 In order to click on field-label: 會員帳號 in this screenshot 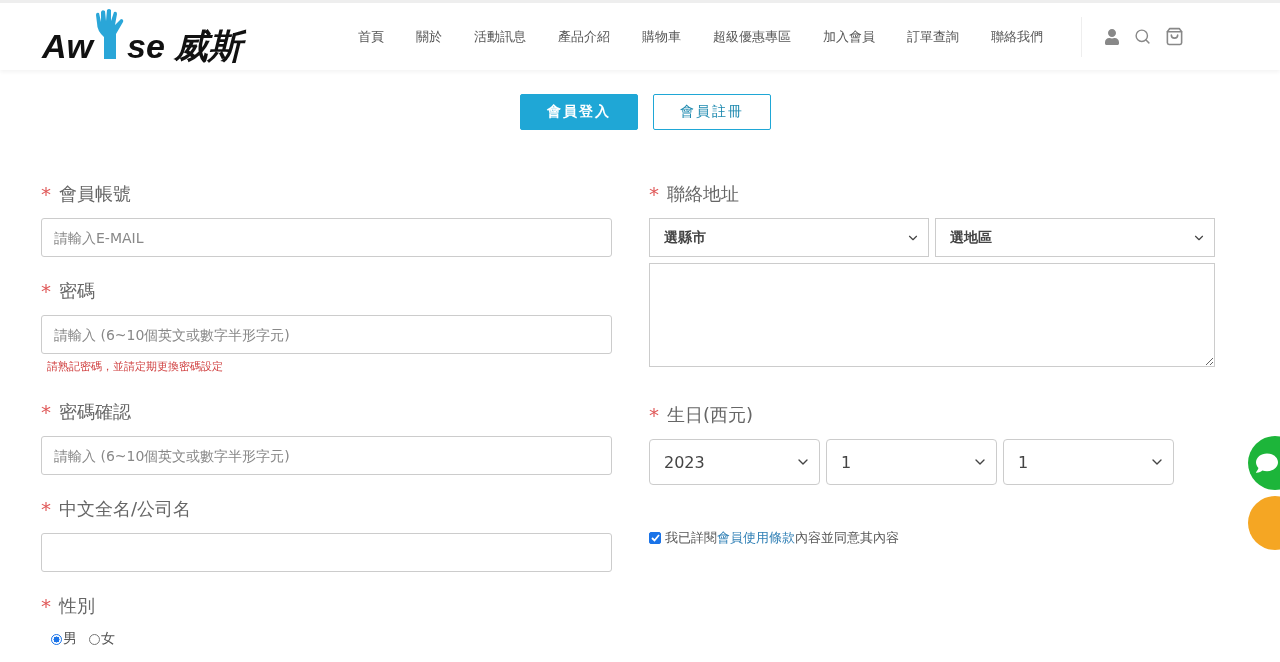, I will do `click(95, 194)`.